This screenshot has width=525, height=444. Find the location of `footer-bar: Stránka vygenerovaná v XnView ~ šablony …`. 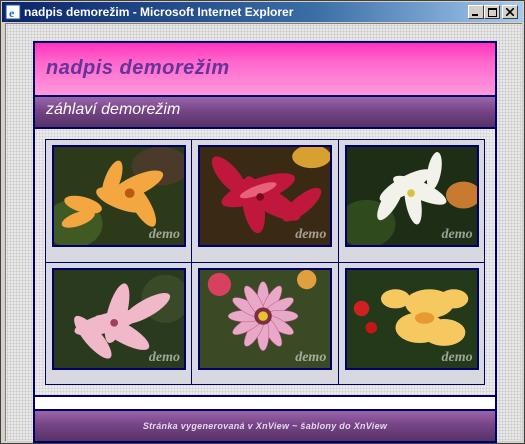

footer-bar: Stránka vygenerovaná v XnView ~ šablony … is located at coordinates (265, 426).